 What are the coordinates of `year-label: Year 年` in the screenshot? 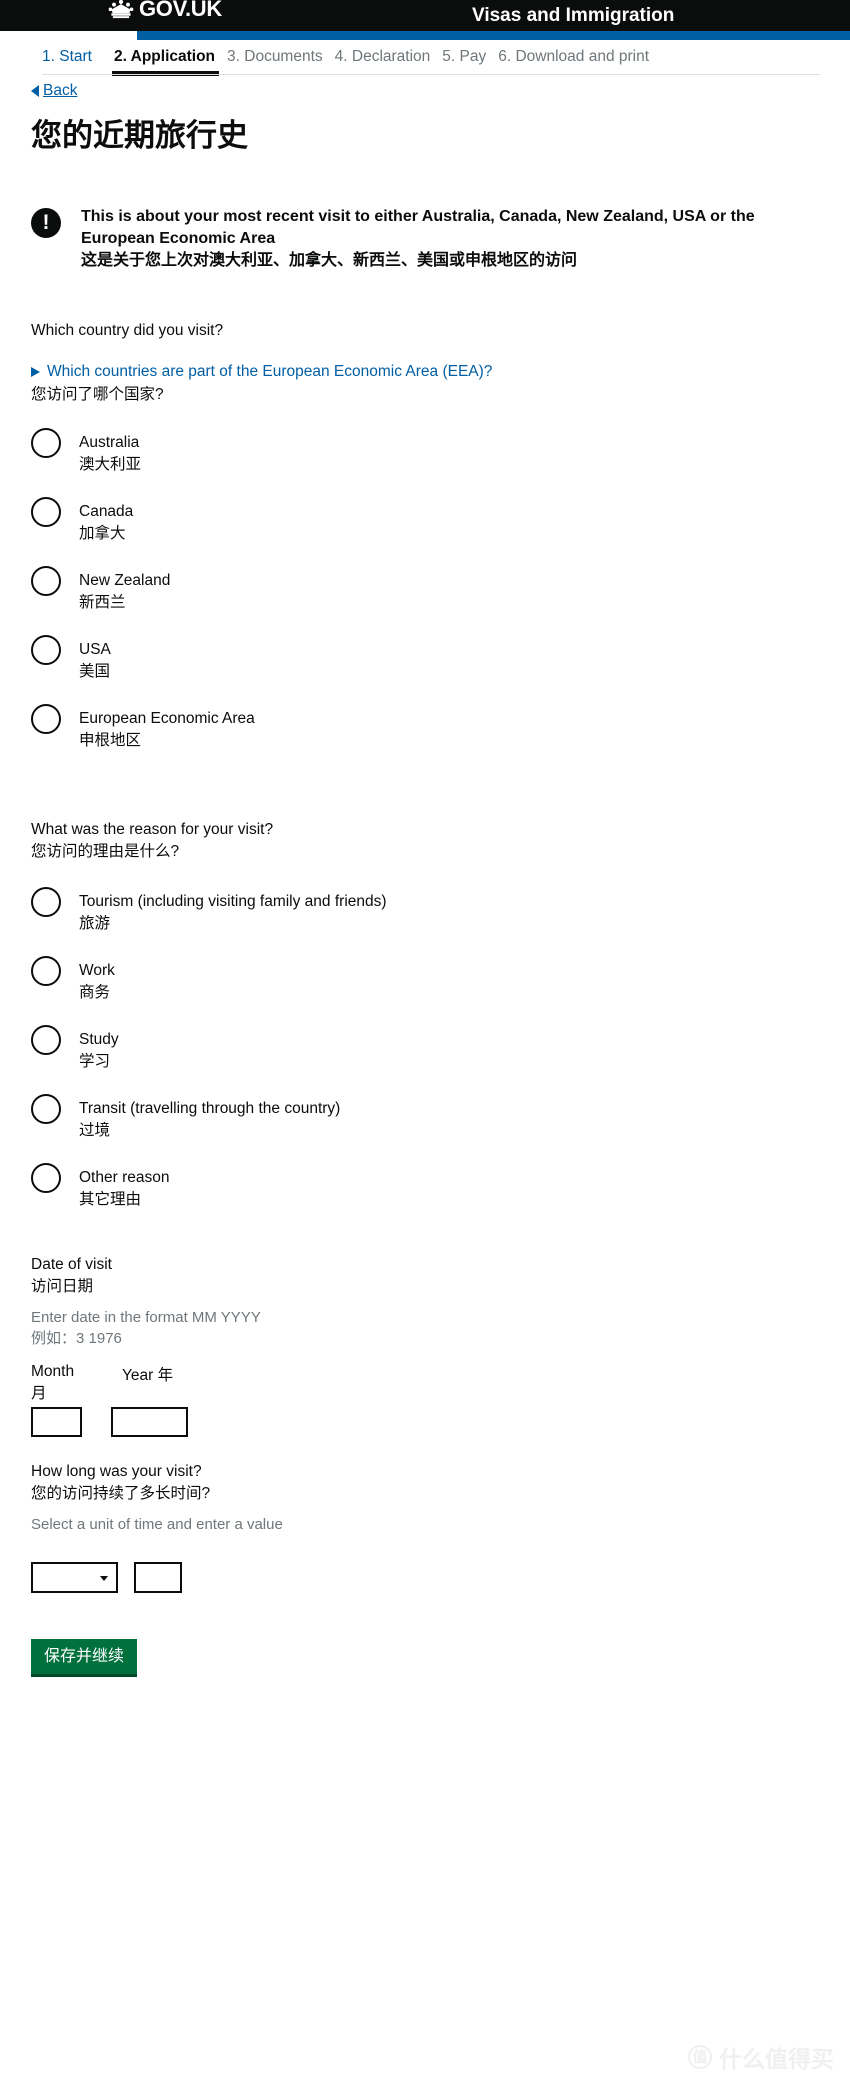 It's located at (148, 1376).